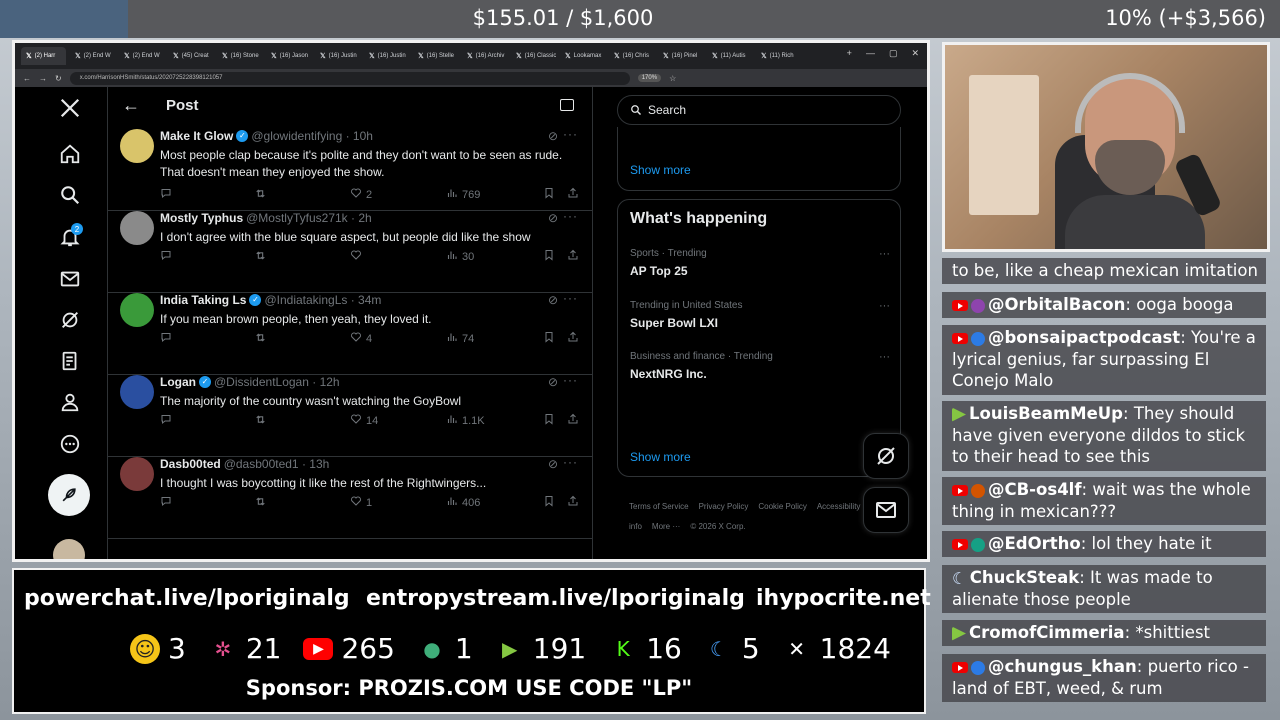 The height and width of the screenshot is (720, 1280). Describe the element at coordinates (463, 502) in the screenshot. I see `views-button: 406` at that location.